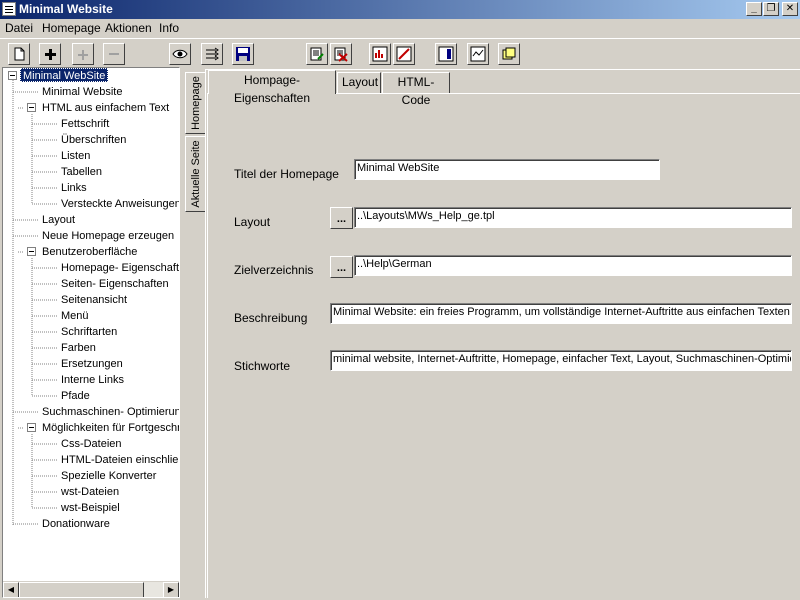 The image size is (800, 600). What do you see at coordinates (66, 9) in the screenshot?
I see `window-title: Minimal Website` at bounding box center [66, 9].